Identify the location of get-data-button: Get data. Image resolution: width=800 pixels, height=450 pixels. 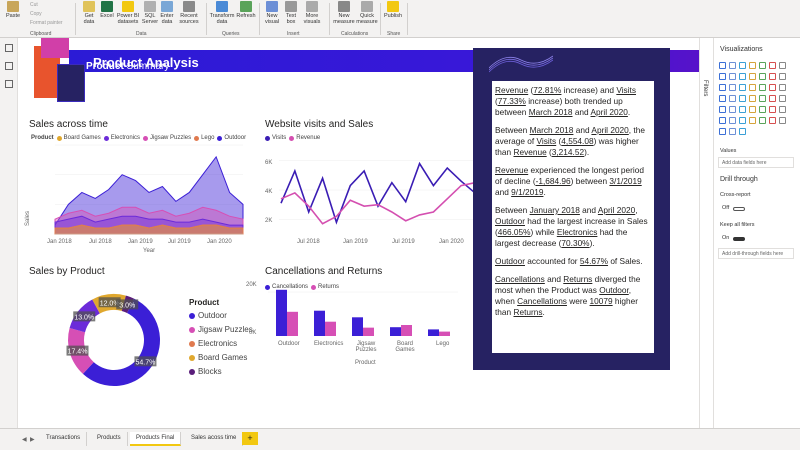
(89, 15).